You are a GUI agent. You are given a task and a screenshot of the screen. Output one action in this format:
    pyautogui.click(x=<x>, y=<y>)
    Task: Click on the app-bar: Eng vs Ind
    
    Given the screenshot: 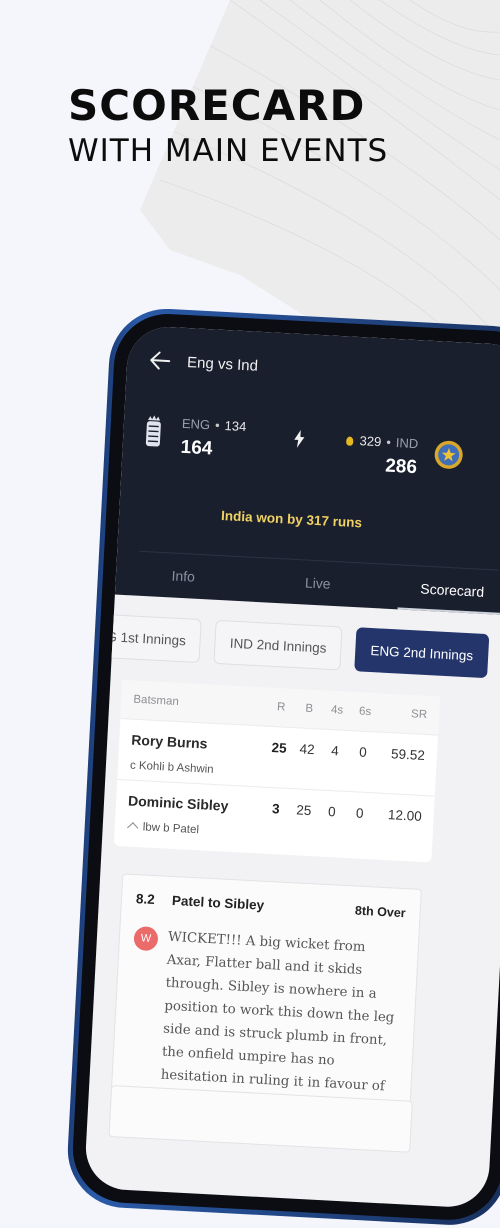 What is the action you would take?
    pyautogui.click(x=204, y=363)
    